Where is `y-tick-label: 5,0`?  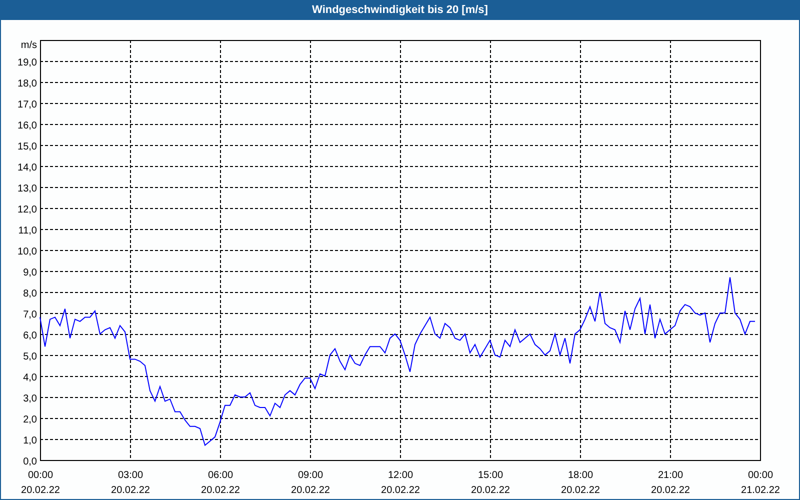
y-tick-label: 5,0 is located at coordinates (30, 357).